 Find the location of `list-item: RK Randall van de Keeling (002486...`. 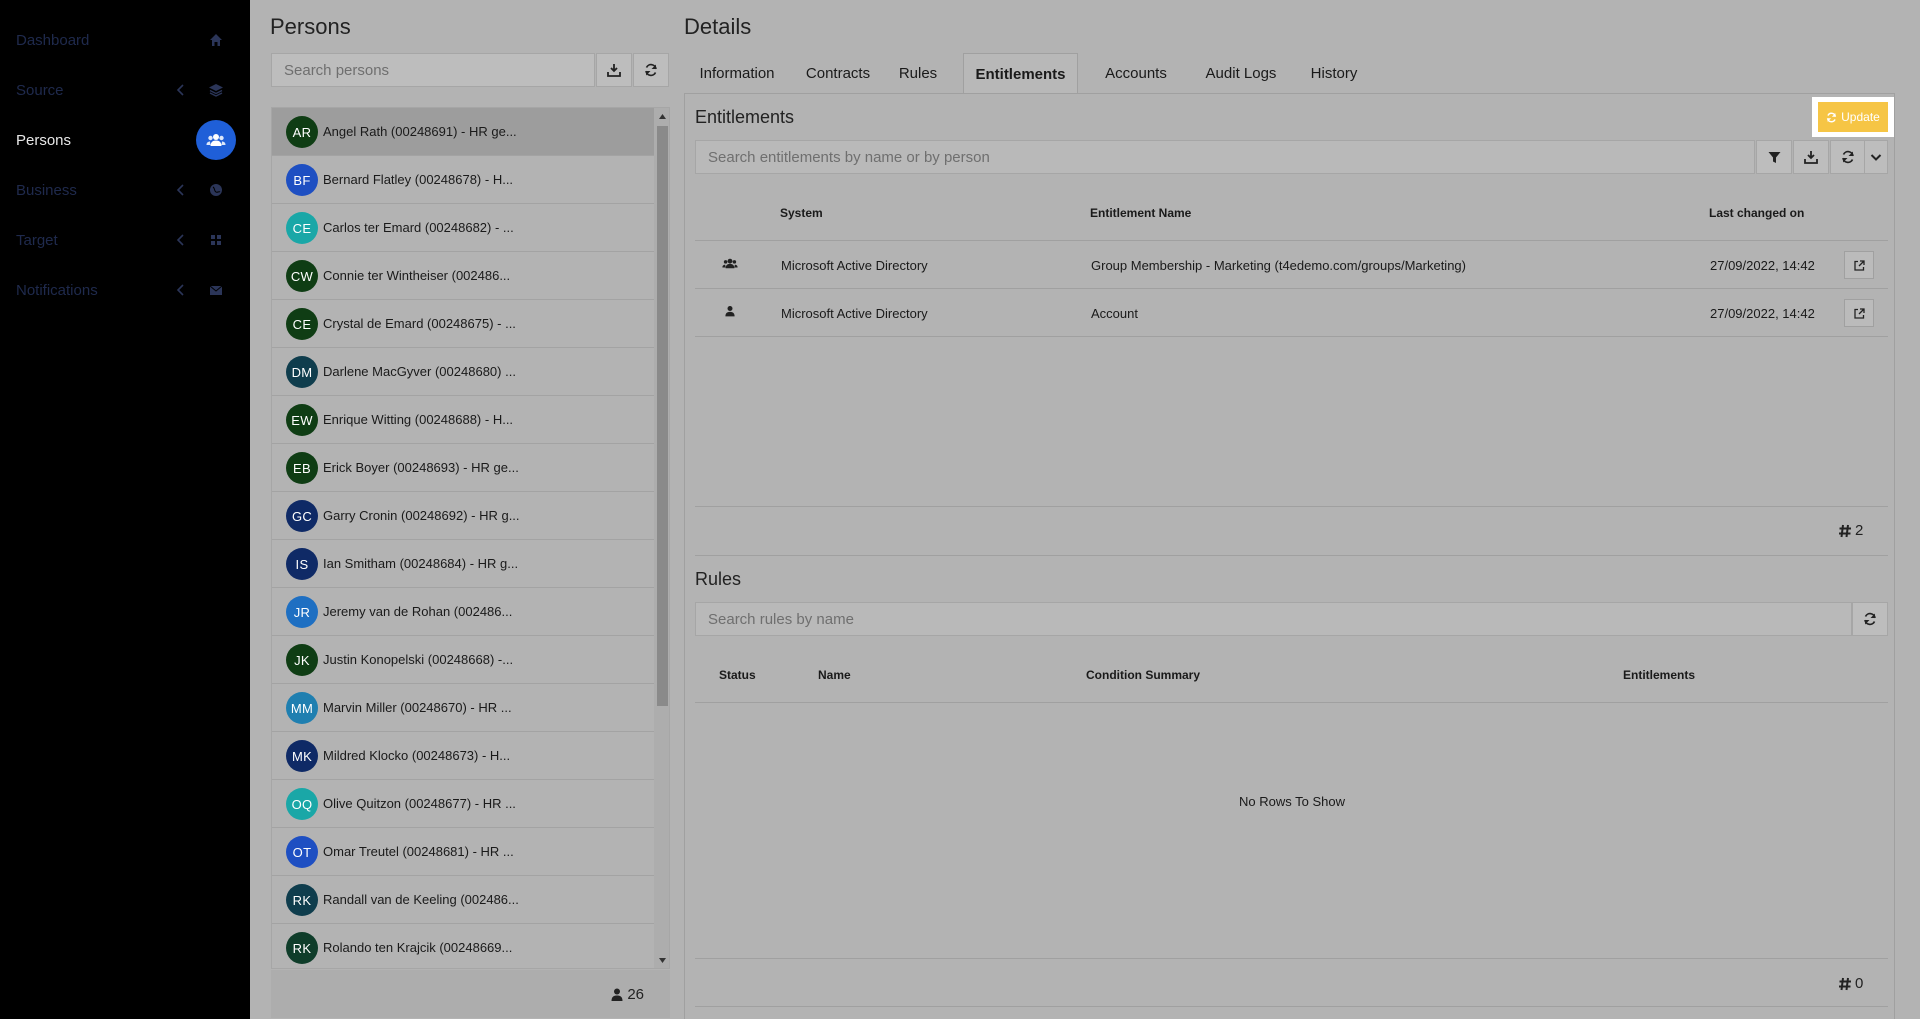

list-item: RK Randall van de Keeling (002486... is located at coordinates (463, 900).